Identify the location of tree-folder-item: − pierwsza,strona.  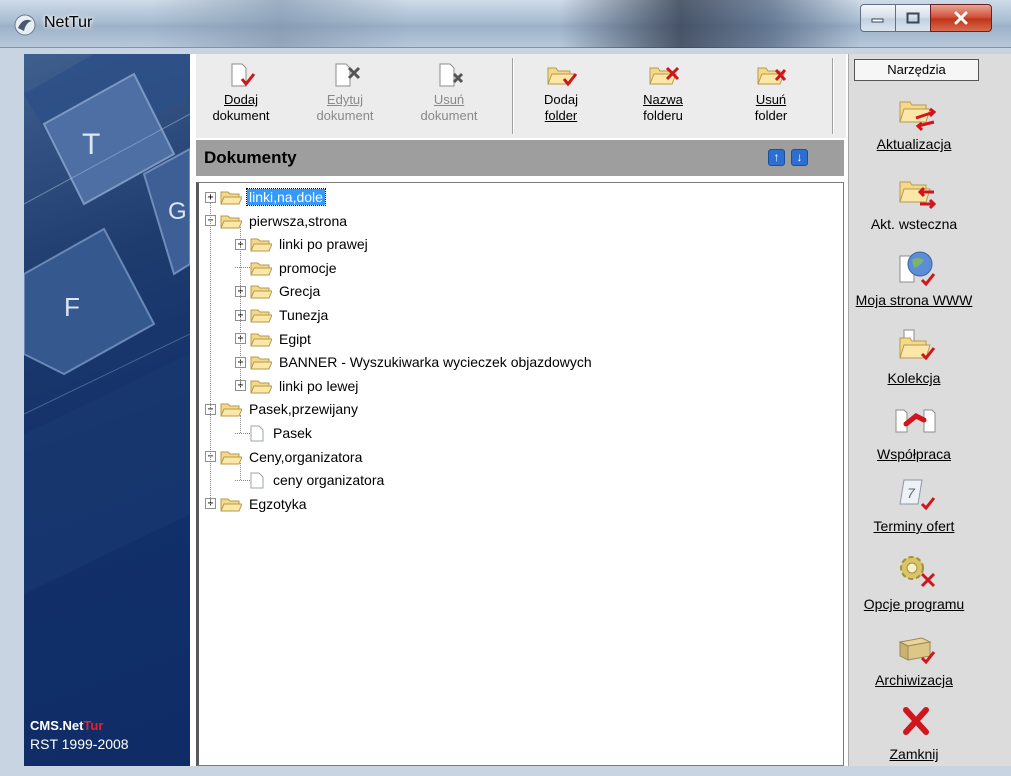
(277, 221).